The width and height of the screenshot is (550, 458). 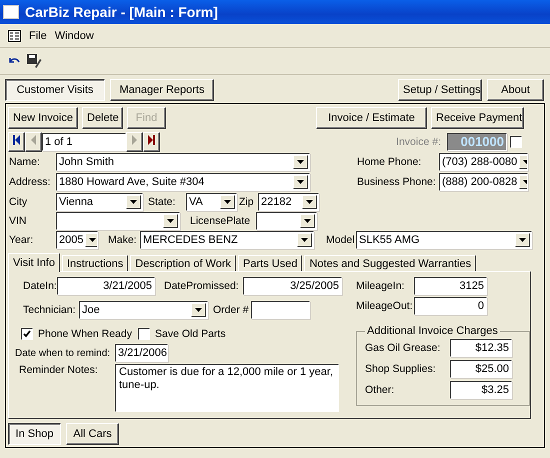 What do you see at coordinates (371, 118) in the screenshot?
I see `invoice-button: Invoice / Estimate` at bounding box center [371, 118].